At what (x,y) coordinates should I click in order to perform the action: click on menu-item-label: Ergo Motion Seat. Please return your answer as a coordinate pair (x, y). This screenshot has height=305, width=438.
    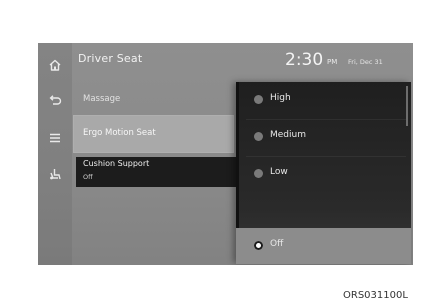
    Looking at the image, I should click on (119, 133).